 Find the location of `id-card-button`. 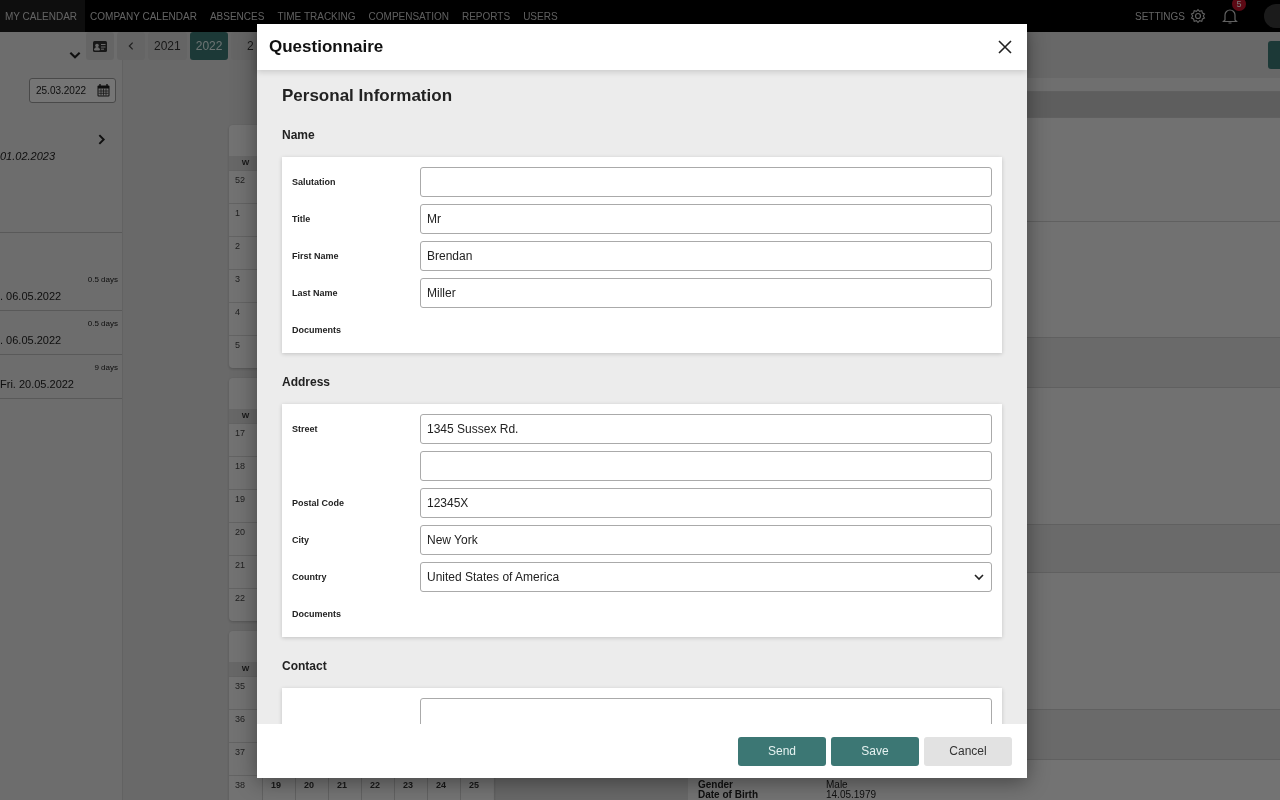

id-card-button is located at coordinates (100, 46).